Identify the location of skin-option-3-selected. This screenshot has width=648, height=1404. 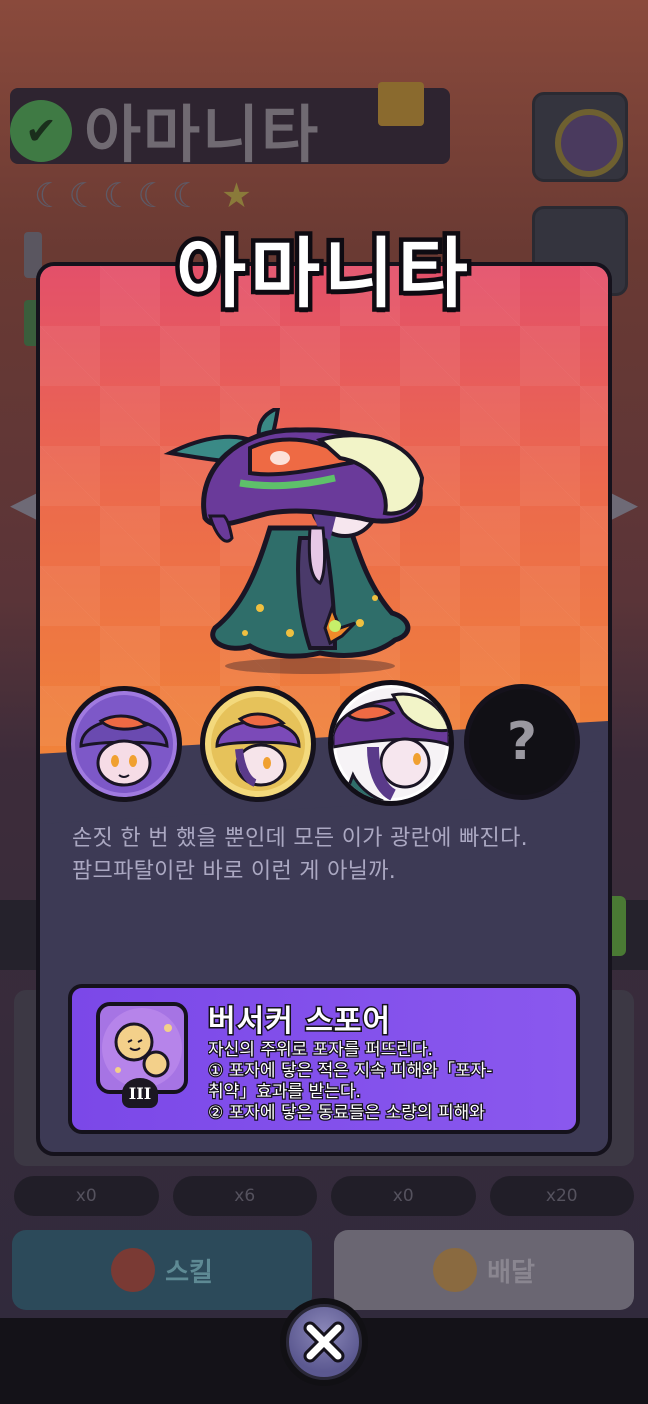
(391, 743).